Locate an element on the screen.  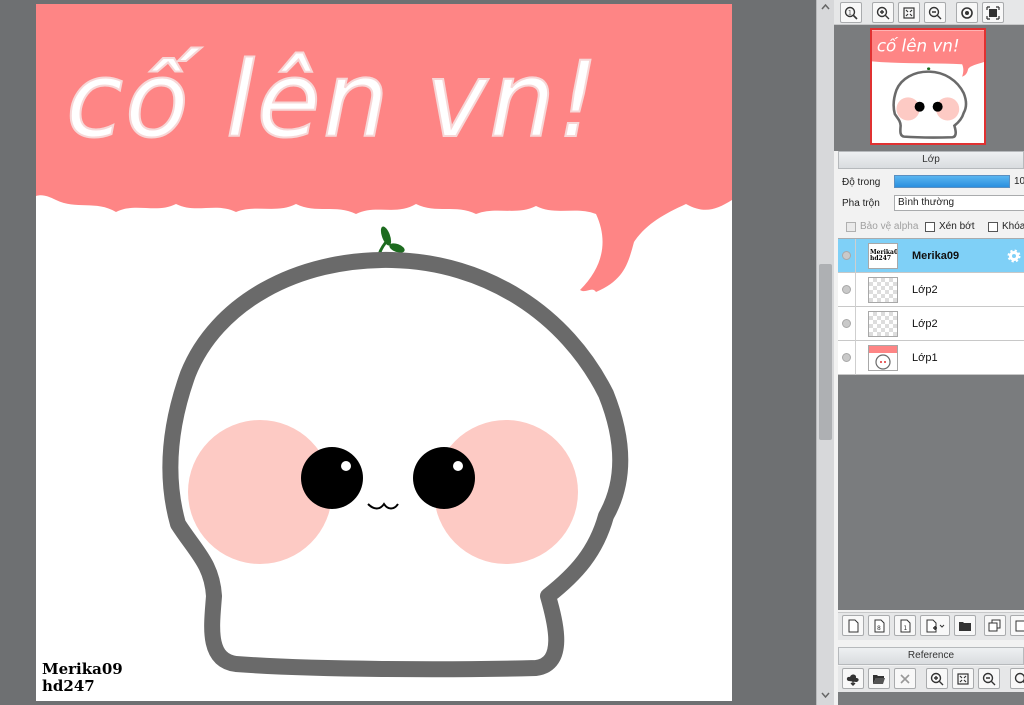
navigator-viewport-frame: cố lên vn! is located at coordinates (928, 86).